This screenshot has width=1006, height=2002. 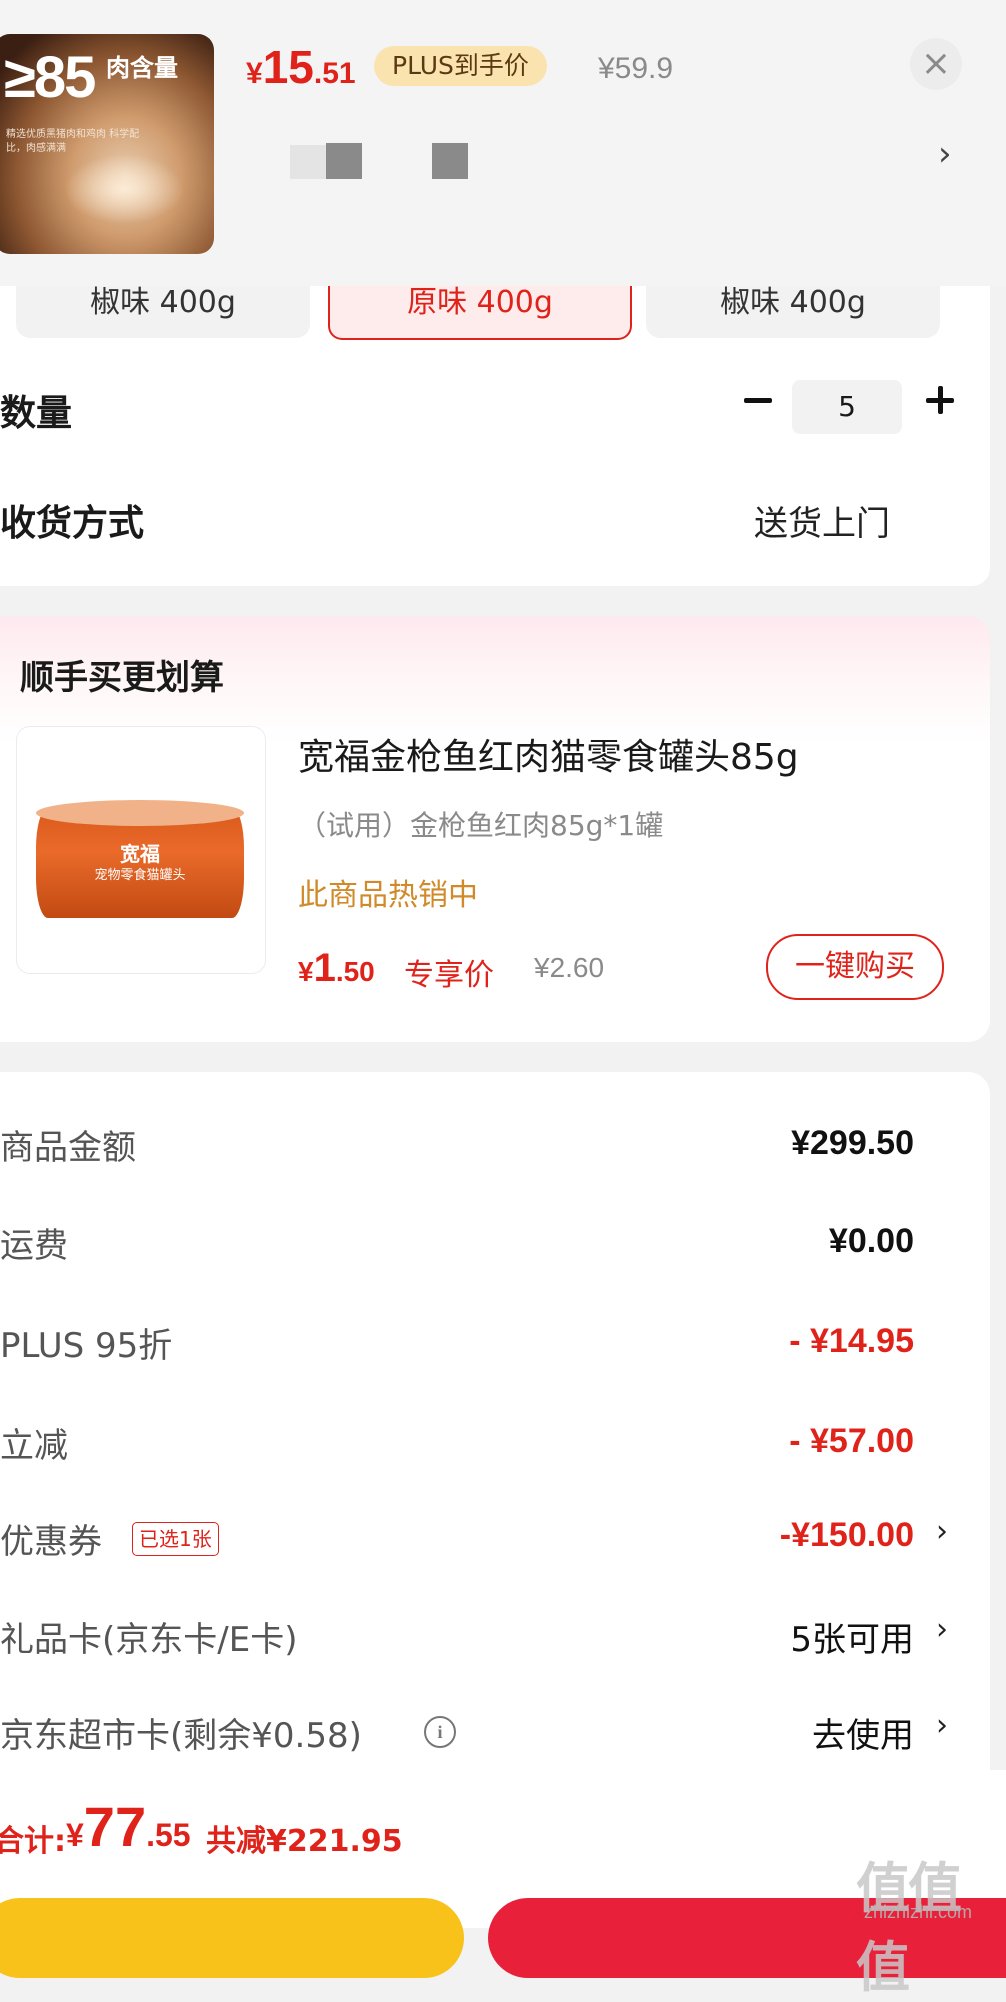 What do you see at coordinates (50, 77) in the screenshot?
I see `thumbnail-badge-percent: ≥85` at bounding box center [50, 77].